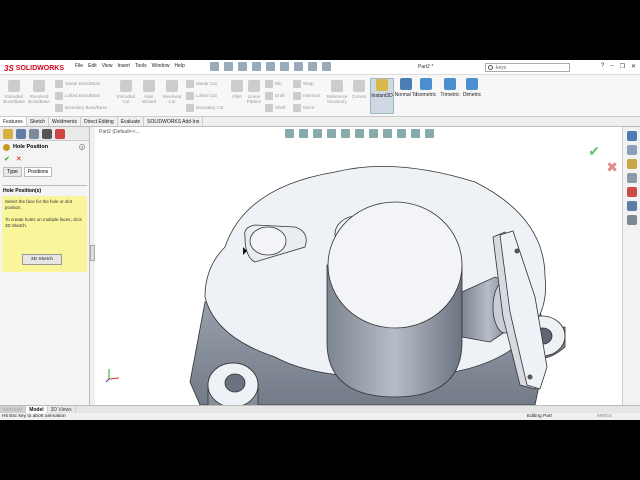 The height and width of the screenshot is (480, 640). Describe the element at coordinates (622, 66) in the screenshot. I see `restore-icon: ❐` at that location.